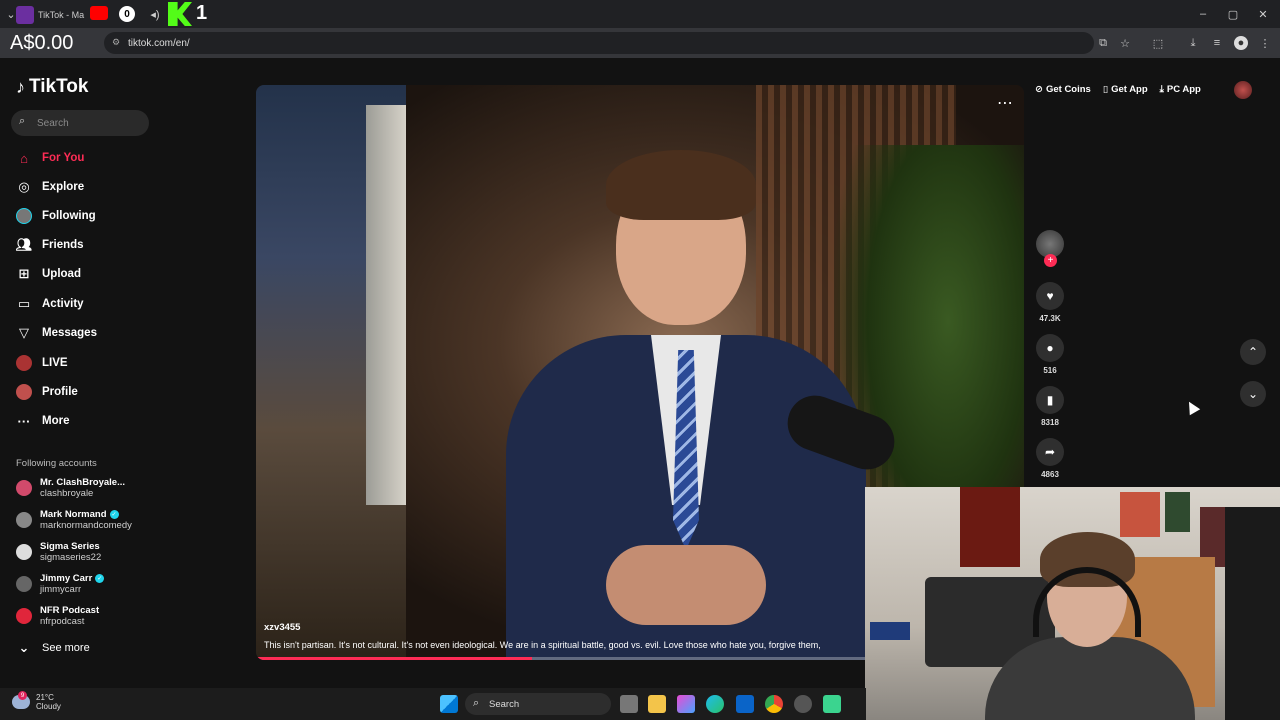  What do you see at coordinates (36, 701) in the screenshot?
I see `weather-widget: 9 21°C Cloudy` at bounding box center [36, 701].